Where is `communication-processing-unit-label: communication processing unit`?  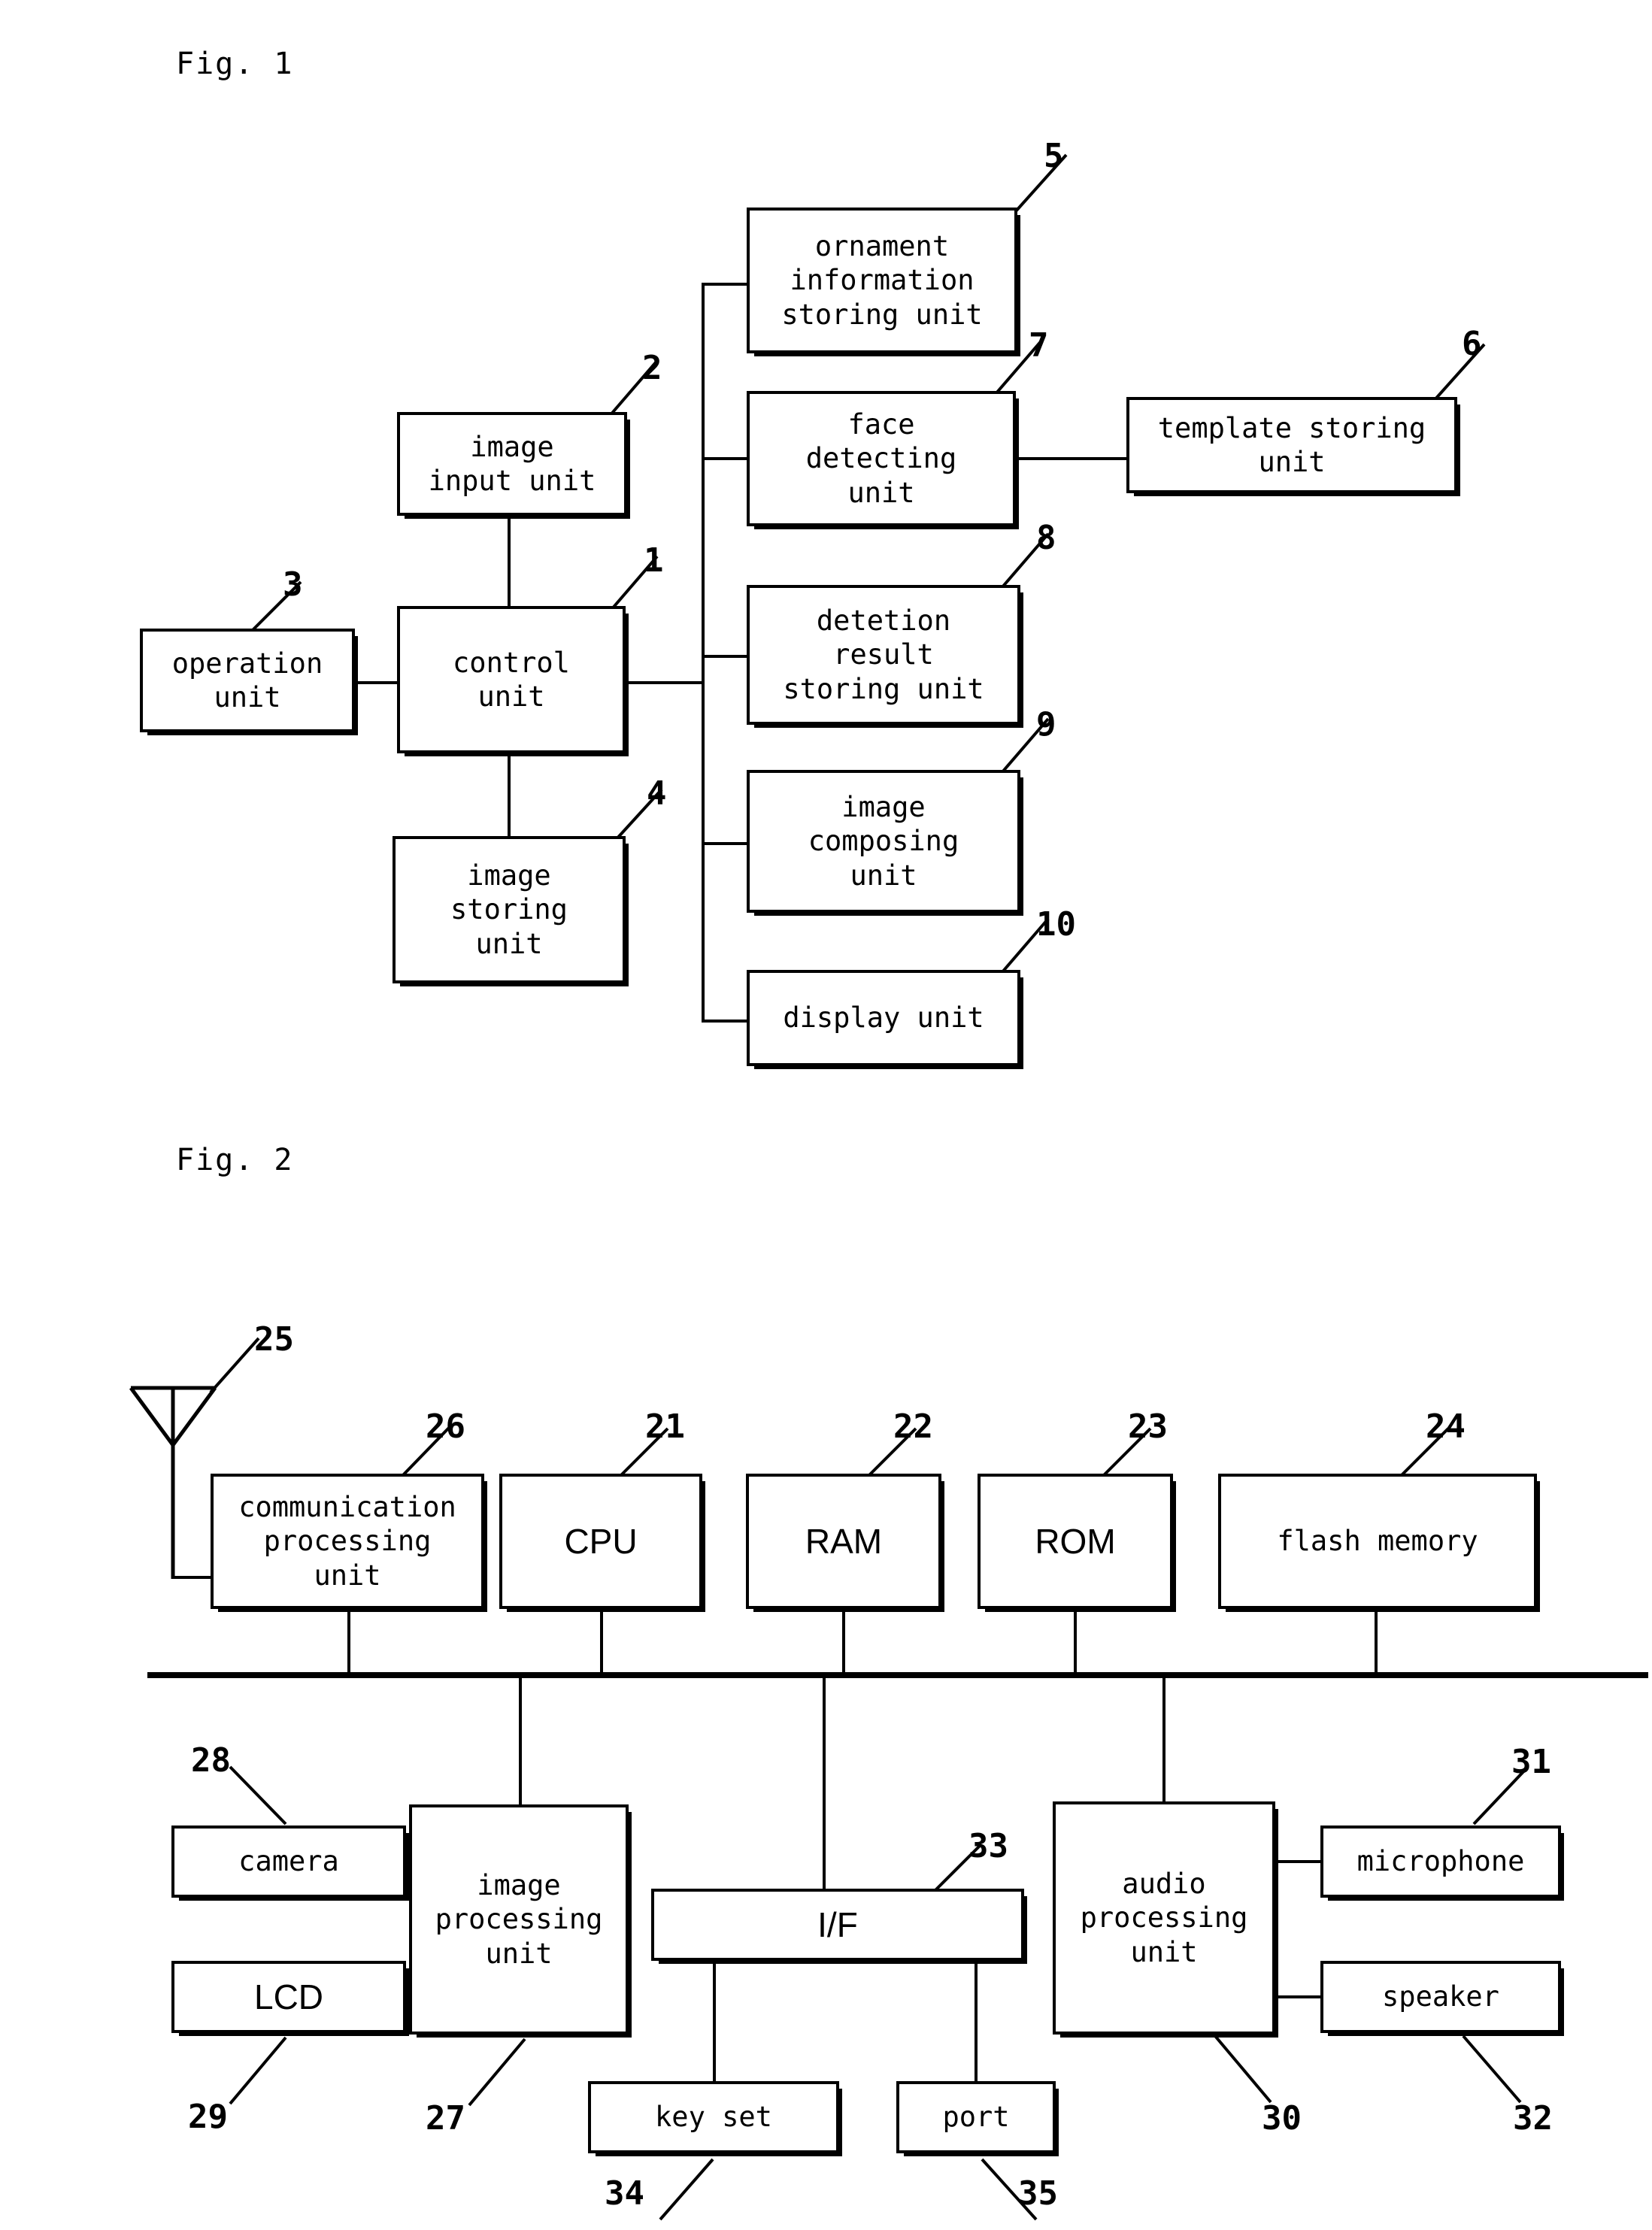
communication-processing-unit-label: communication processing unit is located at coordinates (347, 1541).